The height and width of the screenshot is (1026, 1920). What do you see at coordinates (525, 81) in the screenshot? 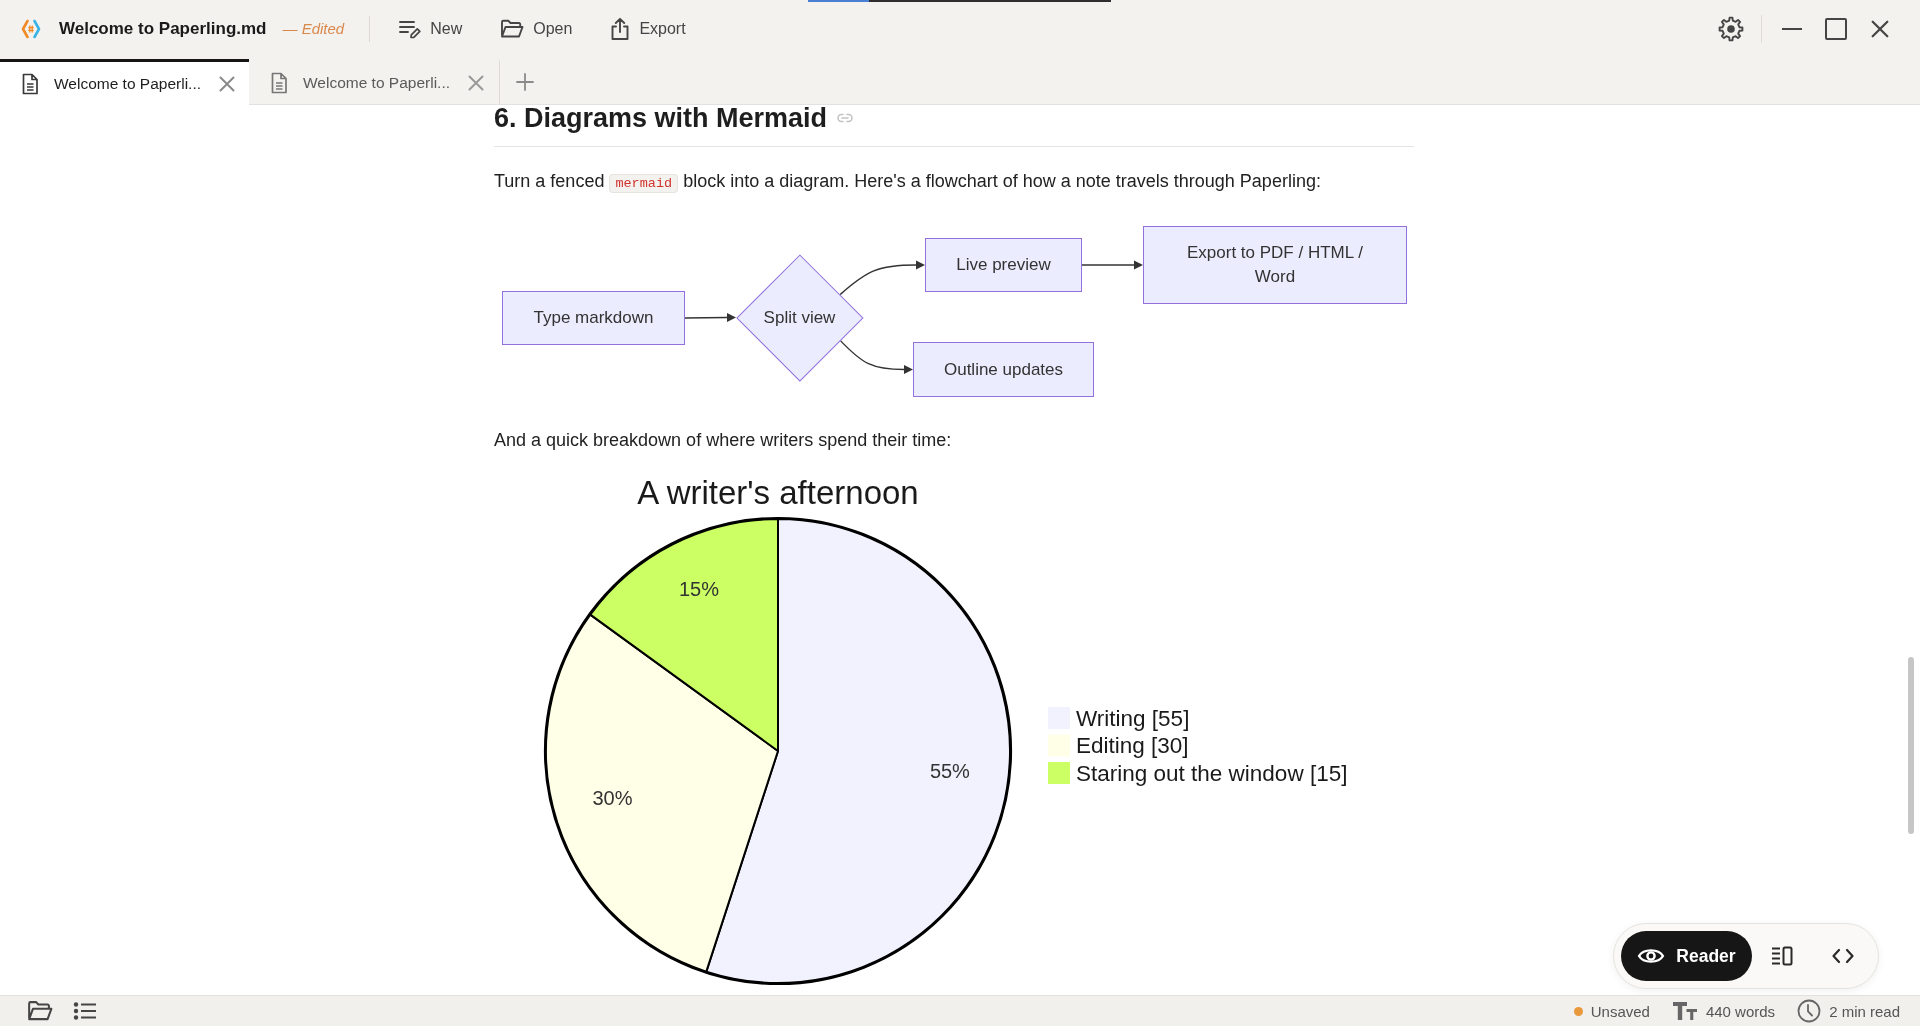
I see `plus-icon` at bounding box center [525, 81].